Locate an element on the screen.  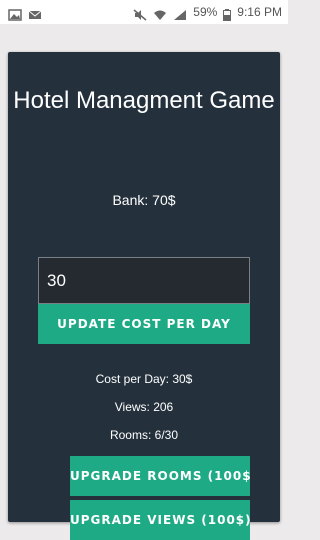
status-right: 59% 9:16 PM is located at coordinates (207, 13).